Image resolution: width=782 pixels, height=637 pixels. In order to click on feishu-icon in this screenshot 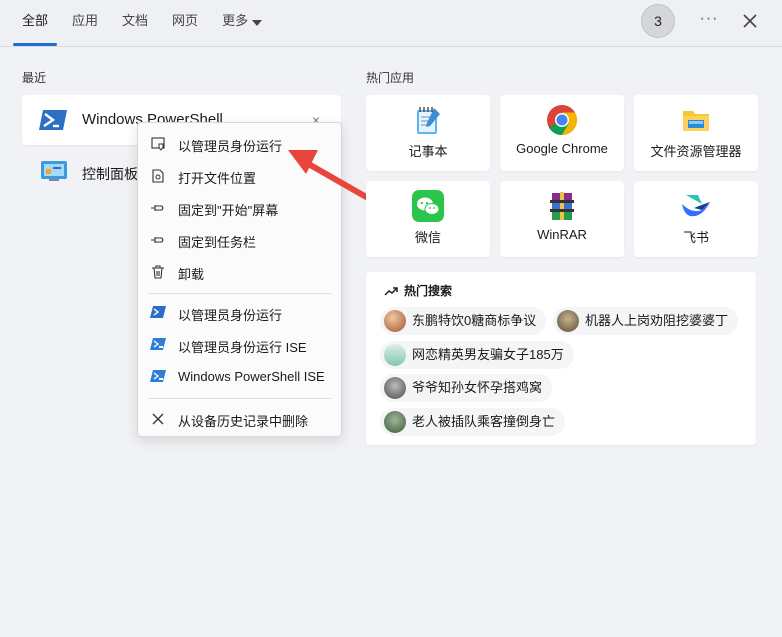, I will do `click(696, 206)`.